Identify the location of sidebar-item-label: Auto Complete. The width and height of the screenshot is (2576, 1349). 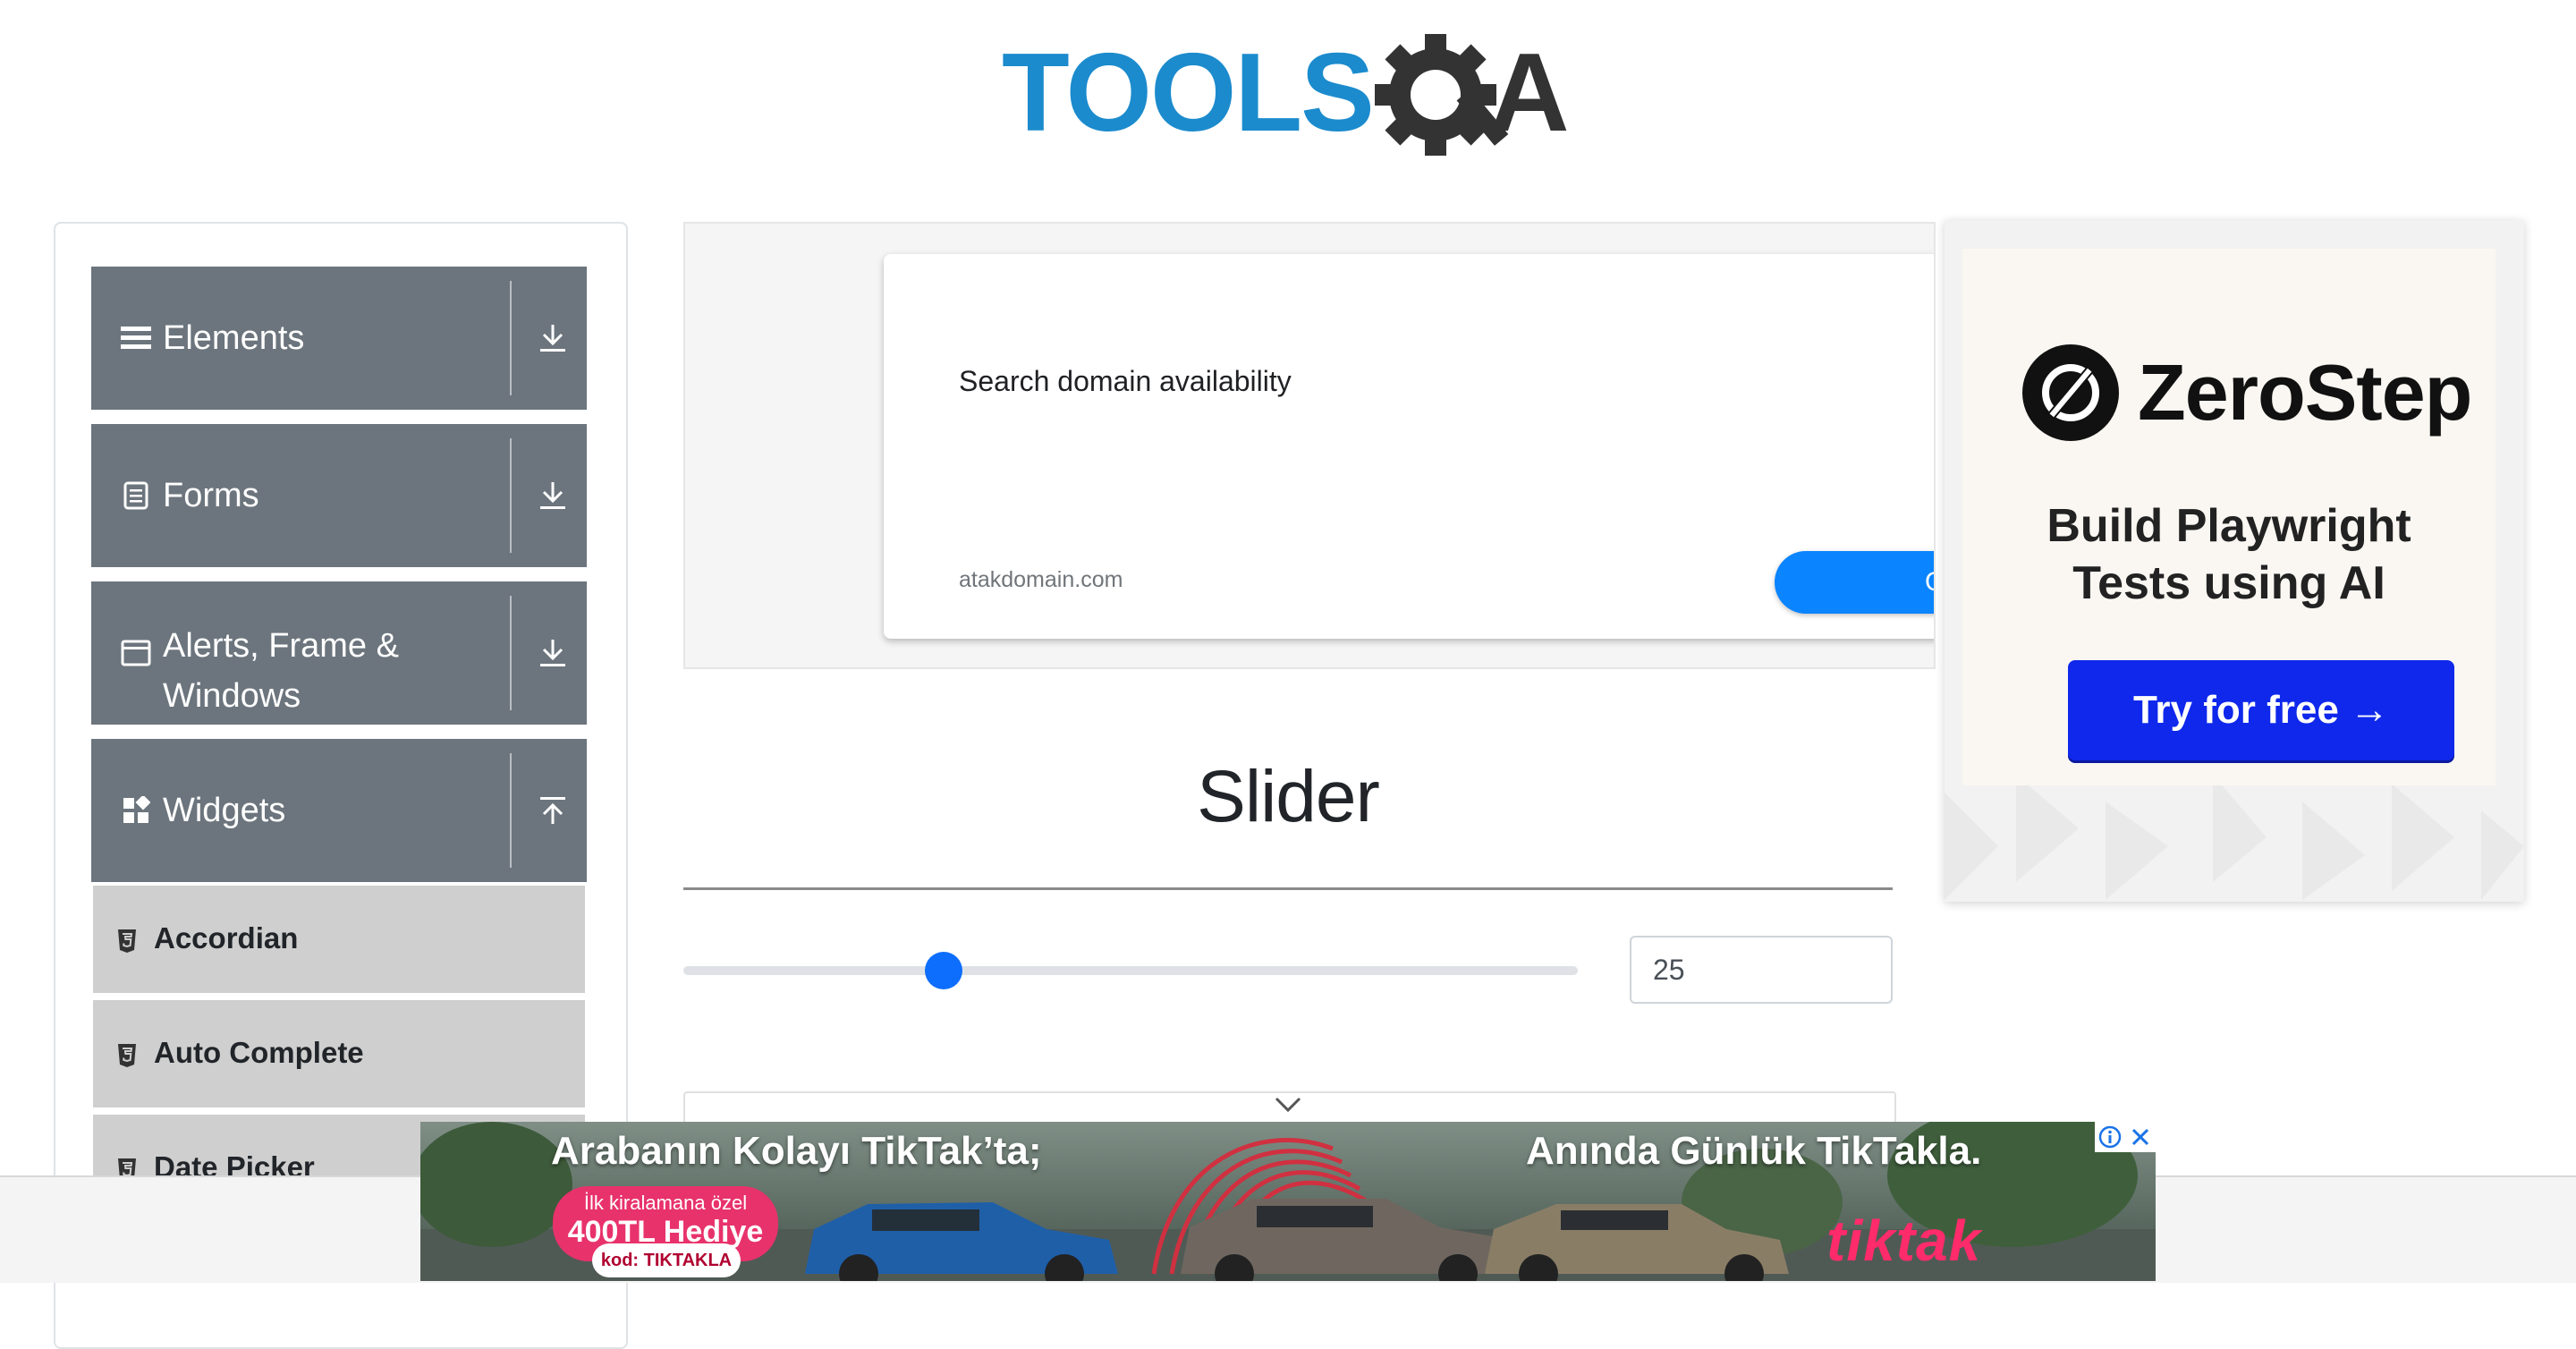
(259, 1052).